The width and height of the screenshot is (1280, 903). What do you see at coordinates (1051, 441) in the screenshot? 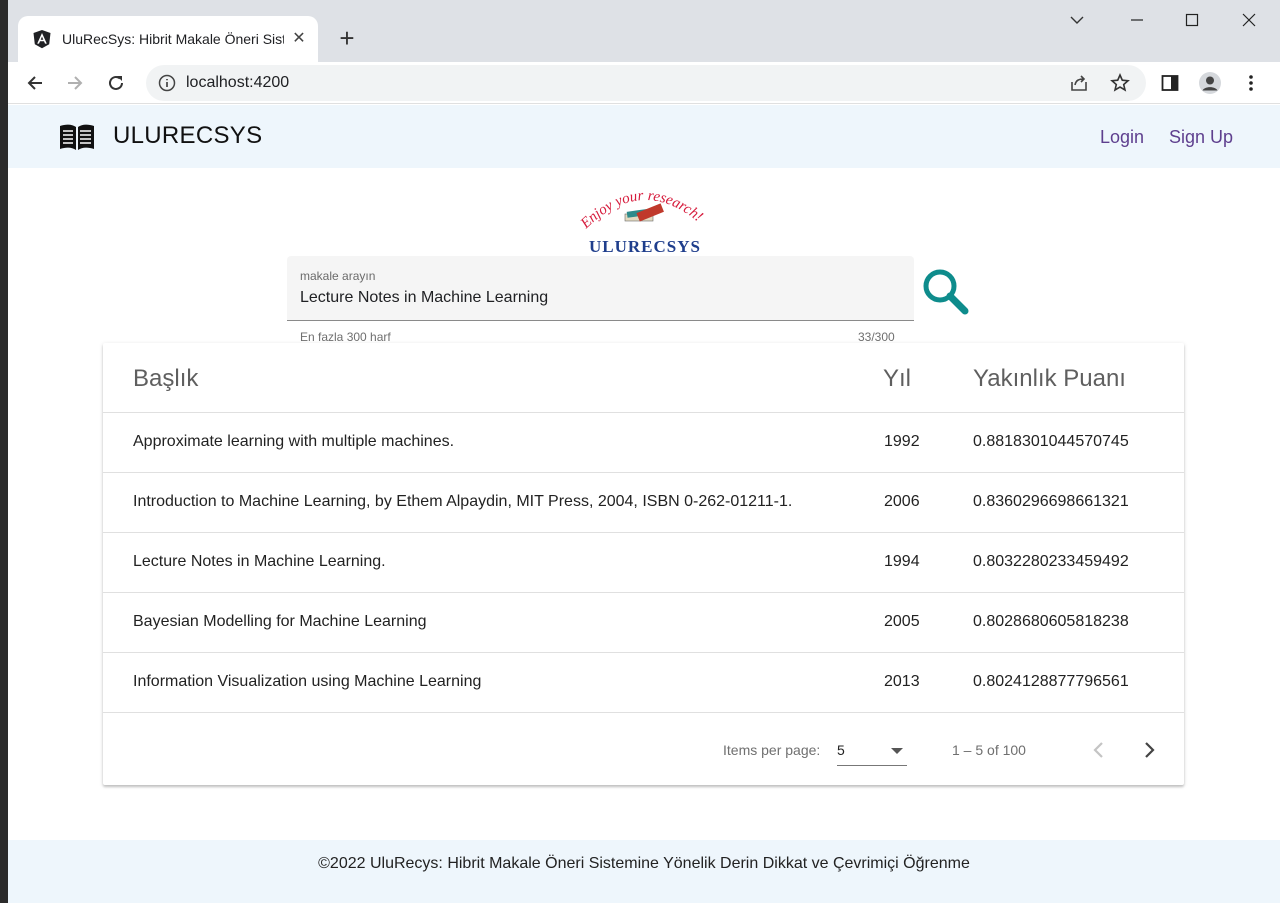
I see `row-score: 0.8818301044570745` at bounding box center [1051, 441].